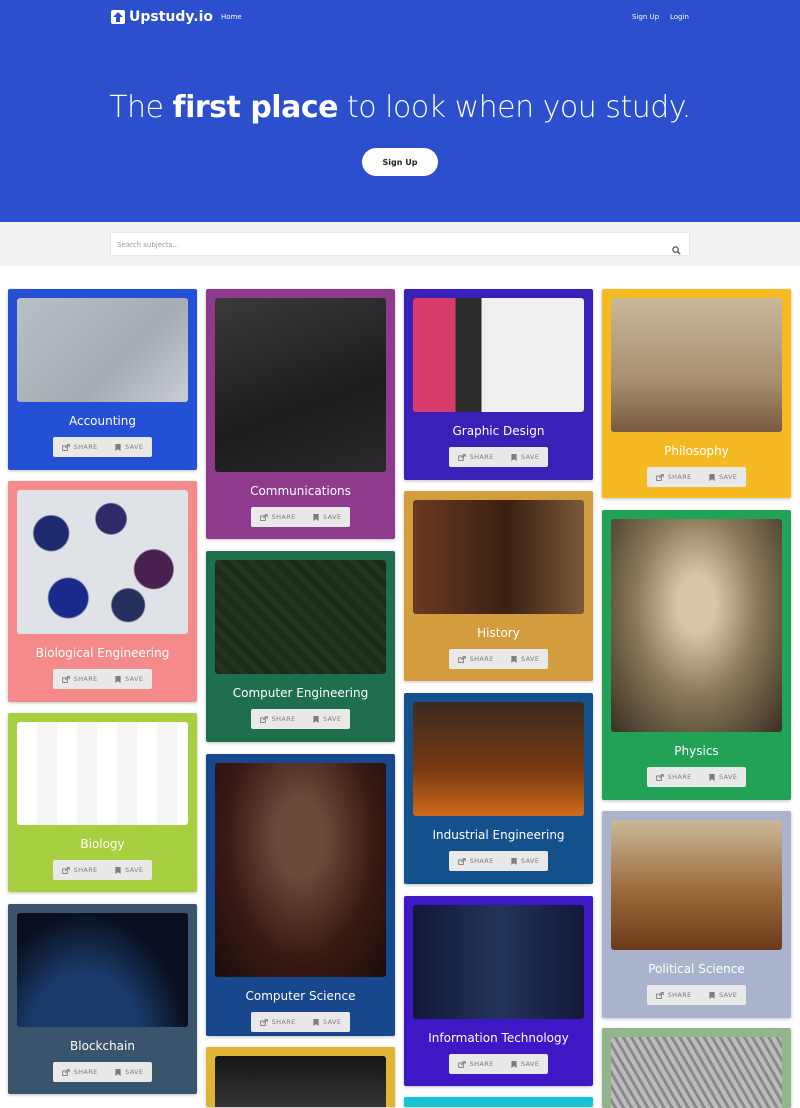 Image resolution: width=800 pixels, height=1108 pixels. I want to click on subject-card: Biological Engineering SHARE SAVE, so click(102, 591).